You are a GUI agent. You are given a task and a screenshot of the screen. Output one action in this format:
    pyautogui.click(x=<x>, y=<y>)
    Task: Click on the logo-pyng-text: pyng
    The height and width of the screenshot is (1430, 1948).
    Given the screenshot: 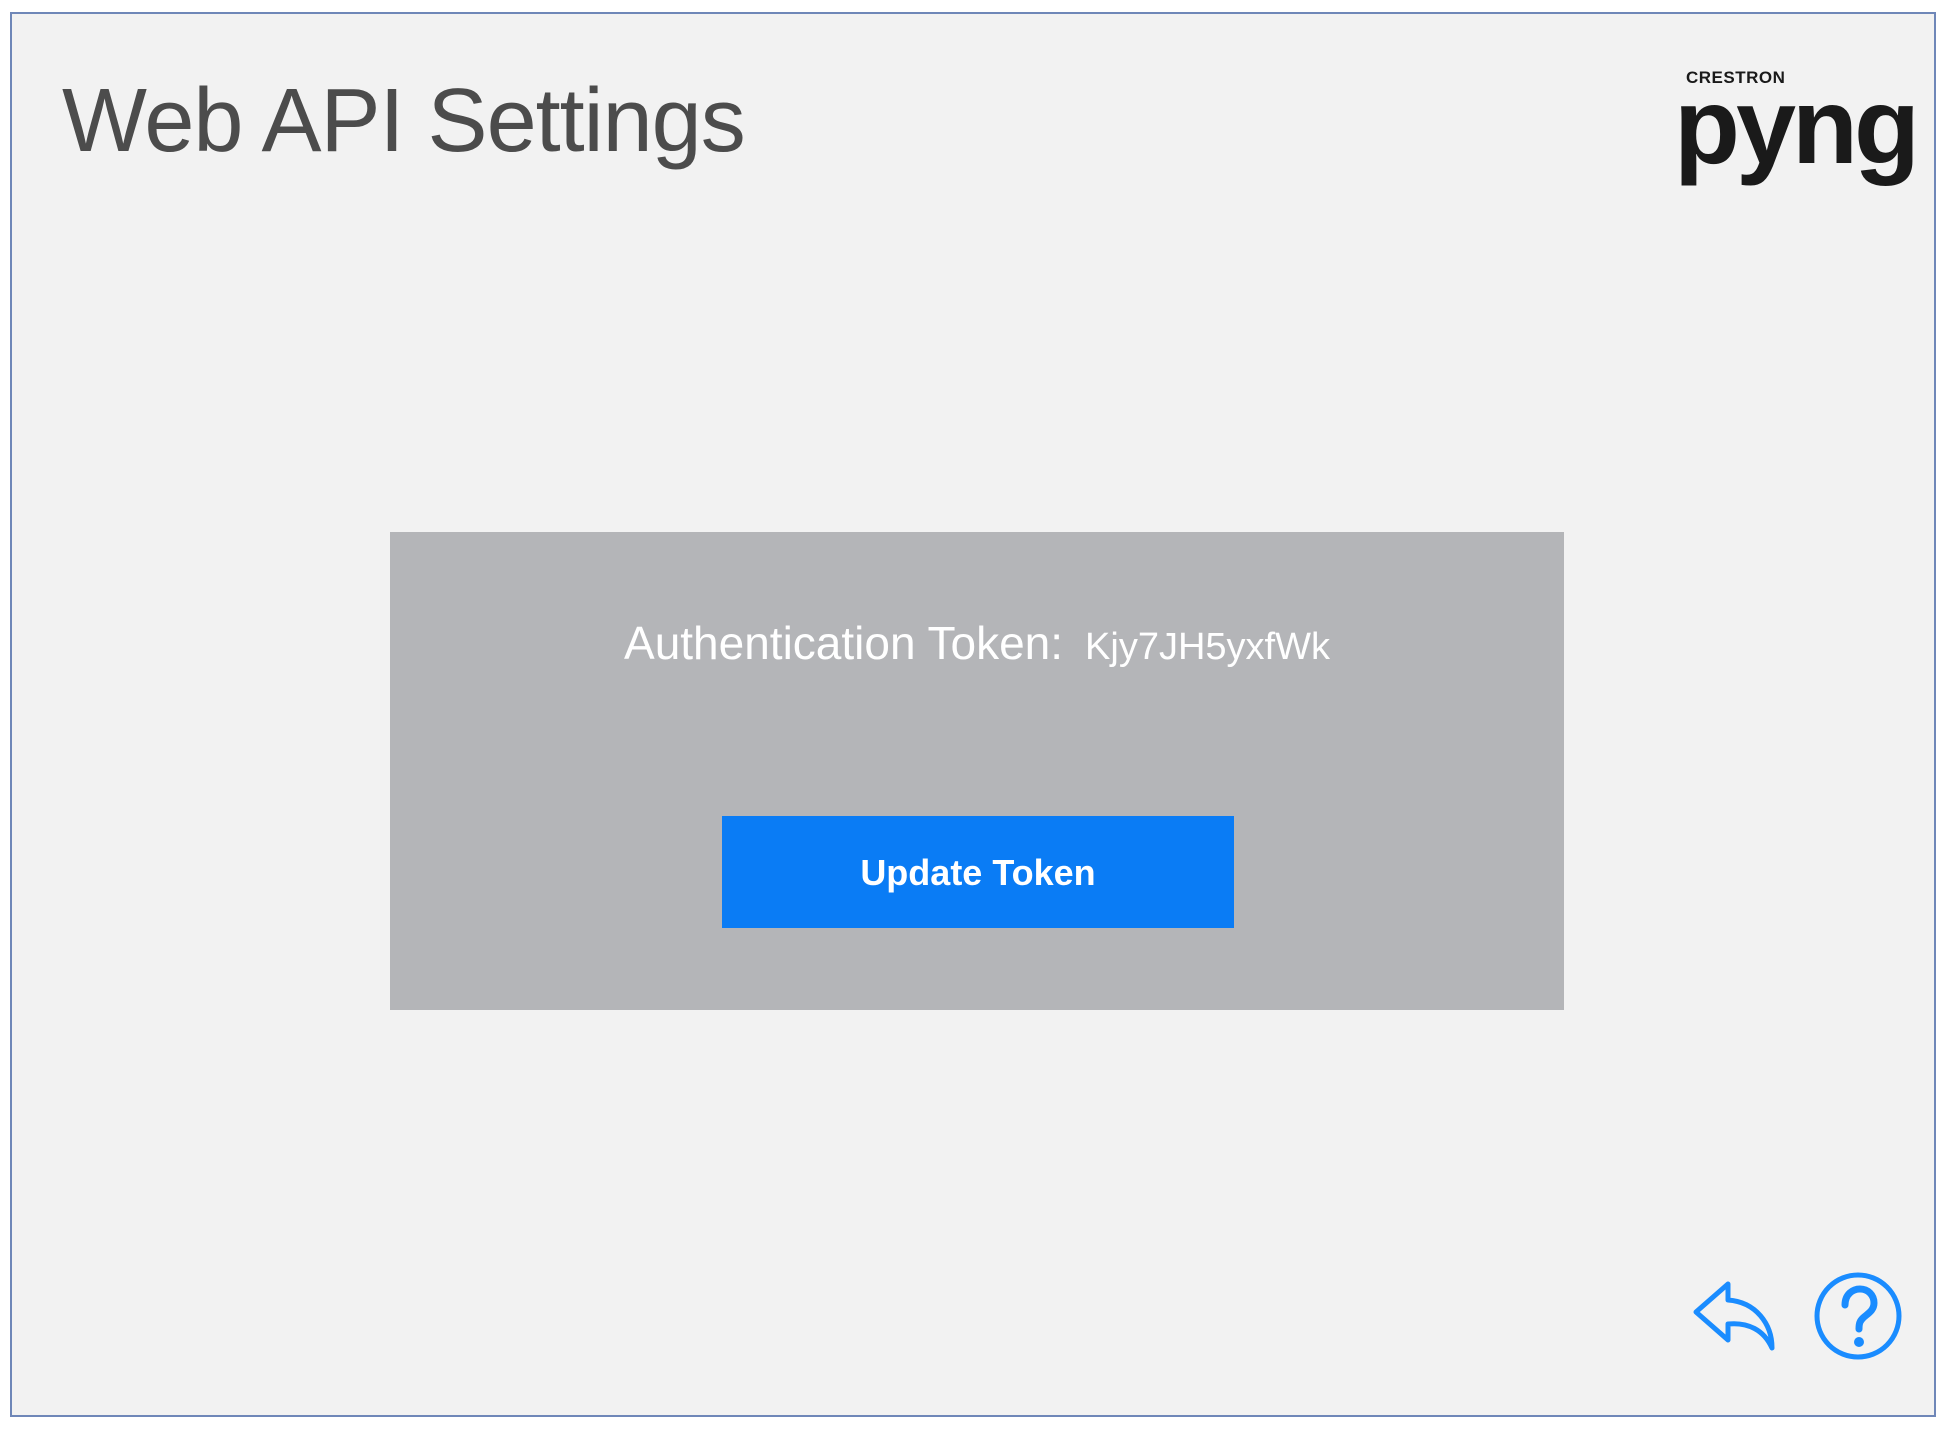 What is the action you would take?
    pyautogui.click(x=1797, y=125)
    